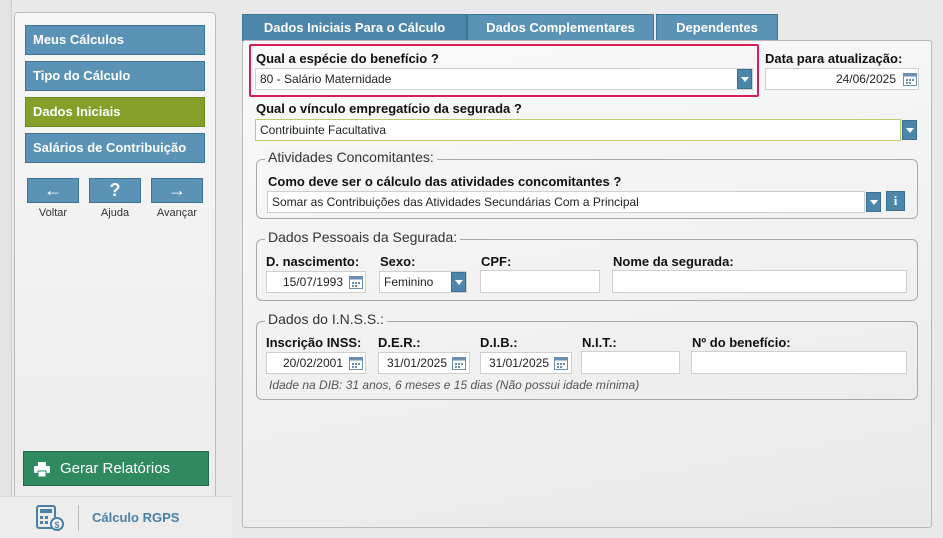 The width and height of the screenshot is (943, 538). I want to click on nav-meus-calculos: Meus Cálculos, so click(115, 40).